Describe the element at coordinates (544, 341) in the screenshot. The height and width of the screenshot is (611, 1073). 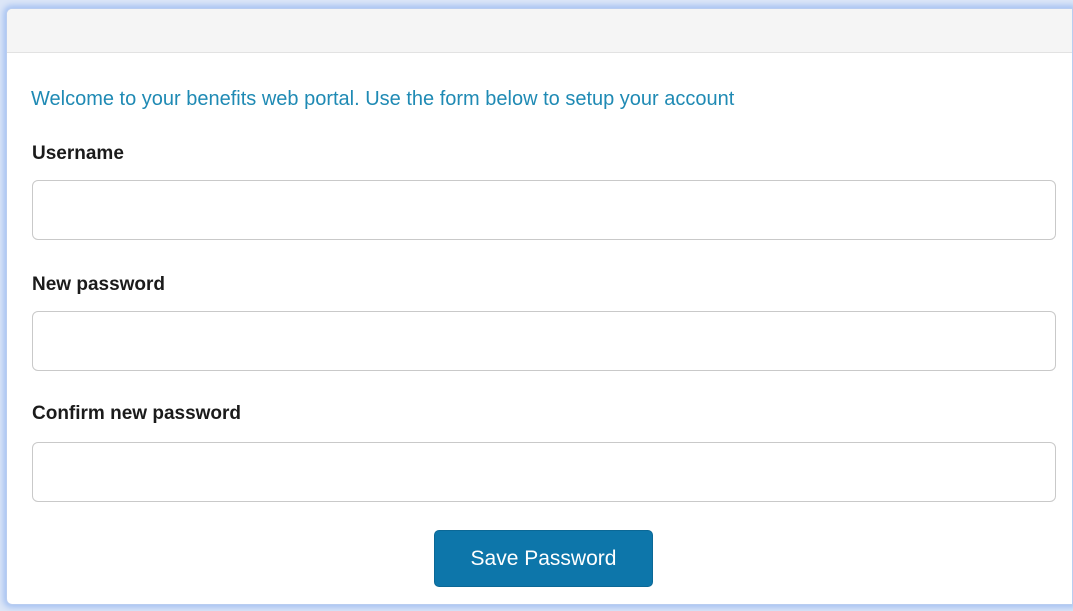
I see `new-password-input` at that location.